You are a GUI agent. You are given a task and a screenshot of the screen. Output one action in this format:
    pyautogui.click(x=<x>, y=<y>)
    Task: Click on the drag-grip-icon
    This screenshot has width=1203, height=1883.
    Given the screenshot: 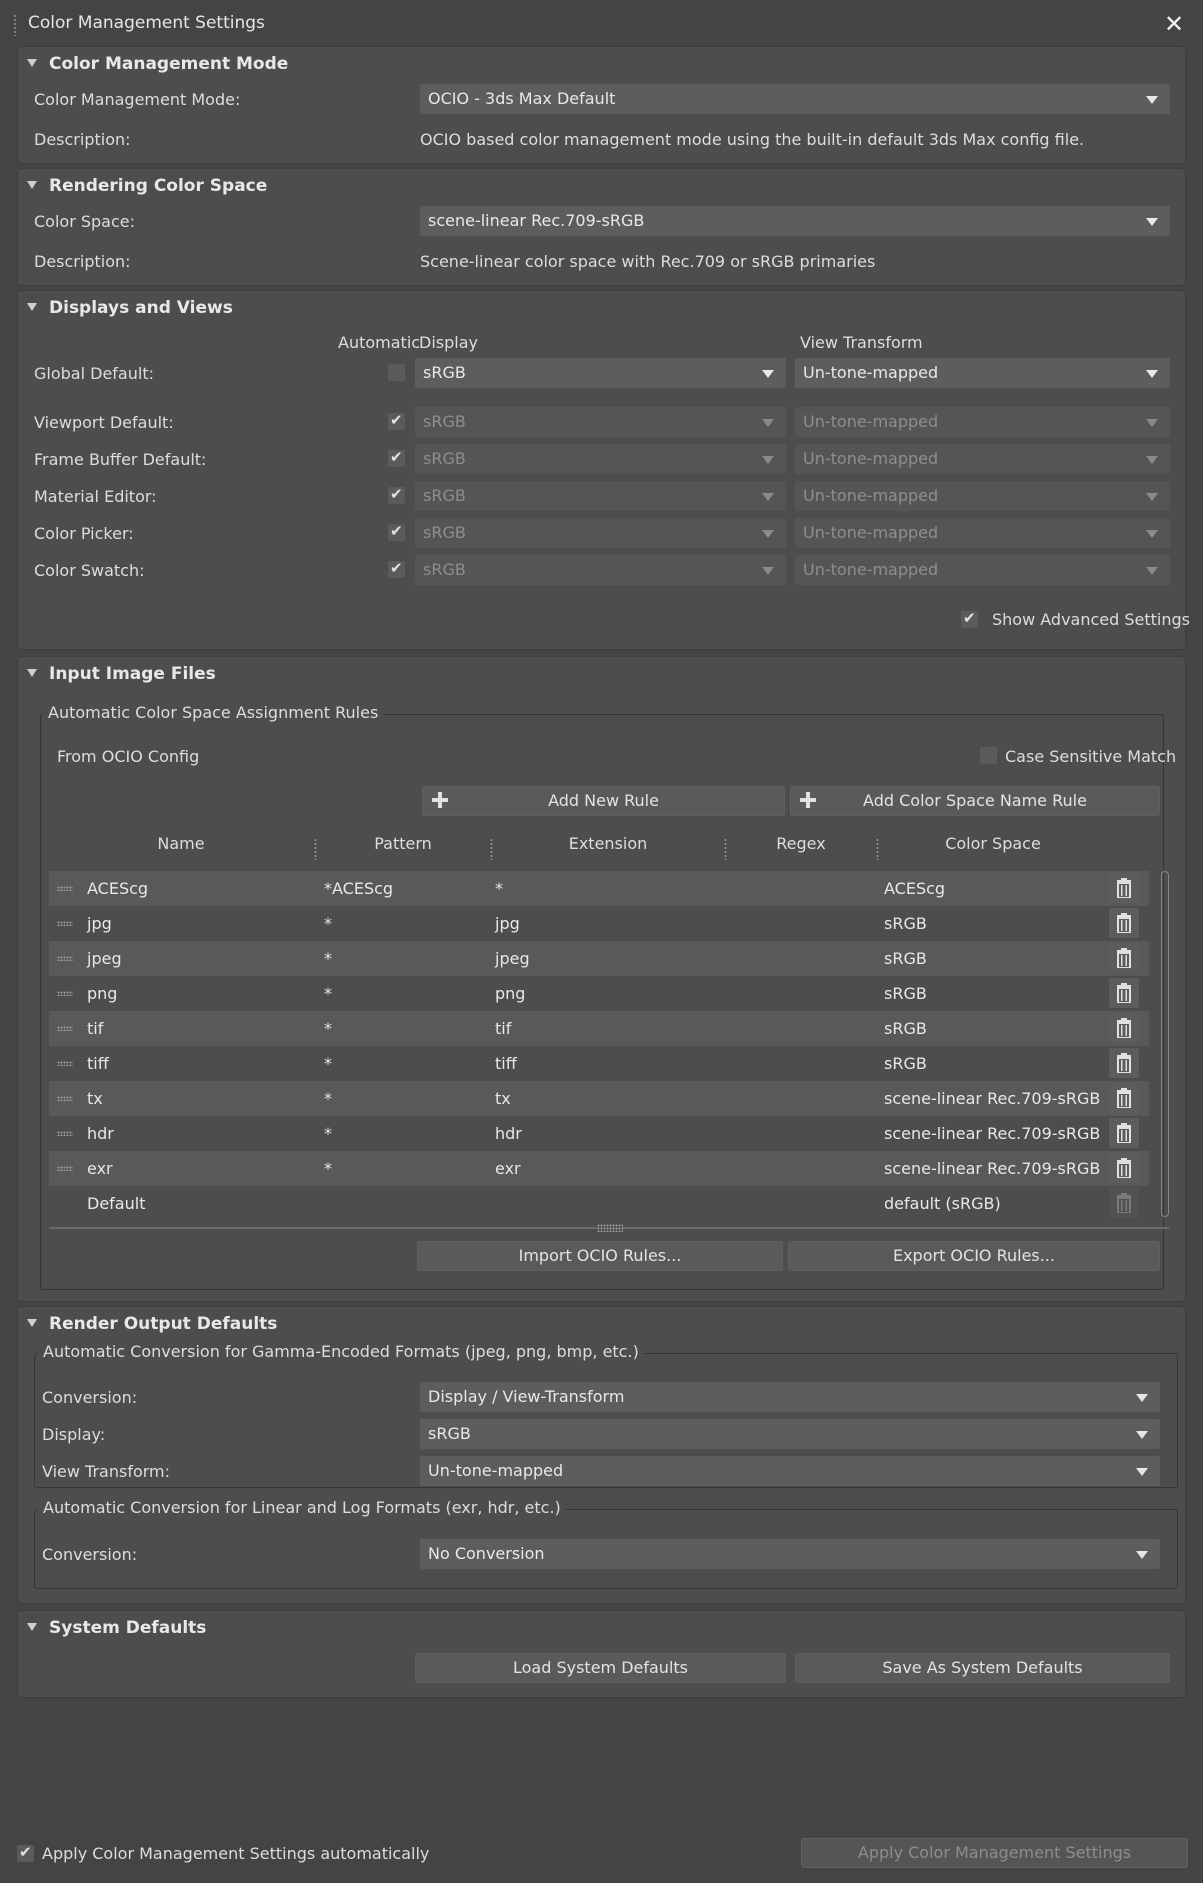 What is the action you would take?
    pyautogui.click(x=15, y=25)
    